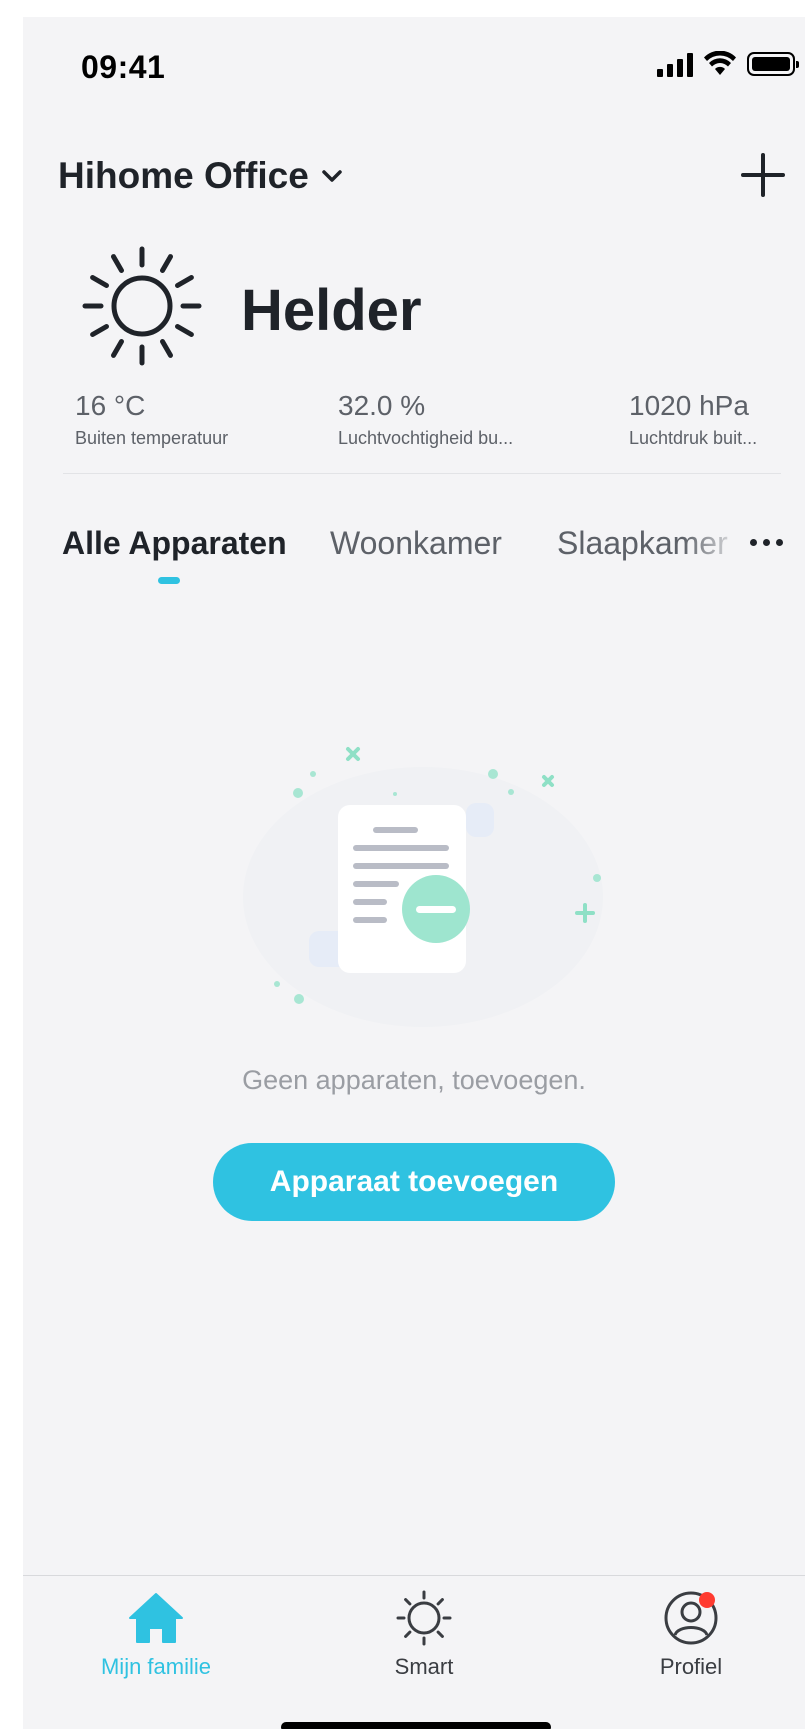 This screenshot has height=1729, width=805. Describe the element at coordinates (763, 175) in the screenshot. I see `plus-icon` at that location.